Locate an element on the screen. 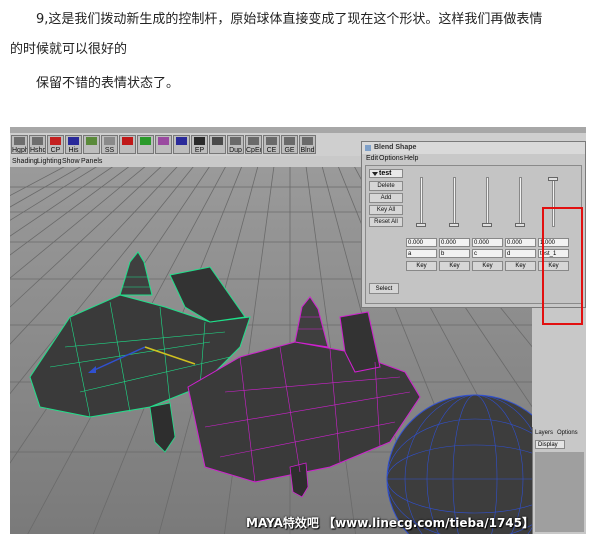 The image size is (591, 540). menu-layers: Layers is located at coordinates (544, 433).